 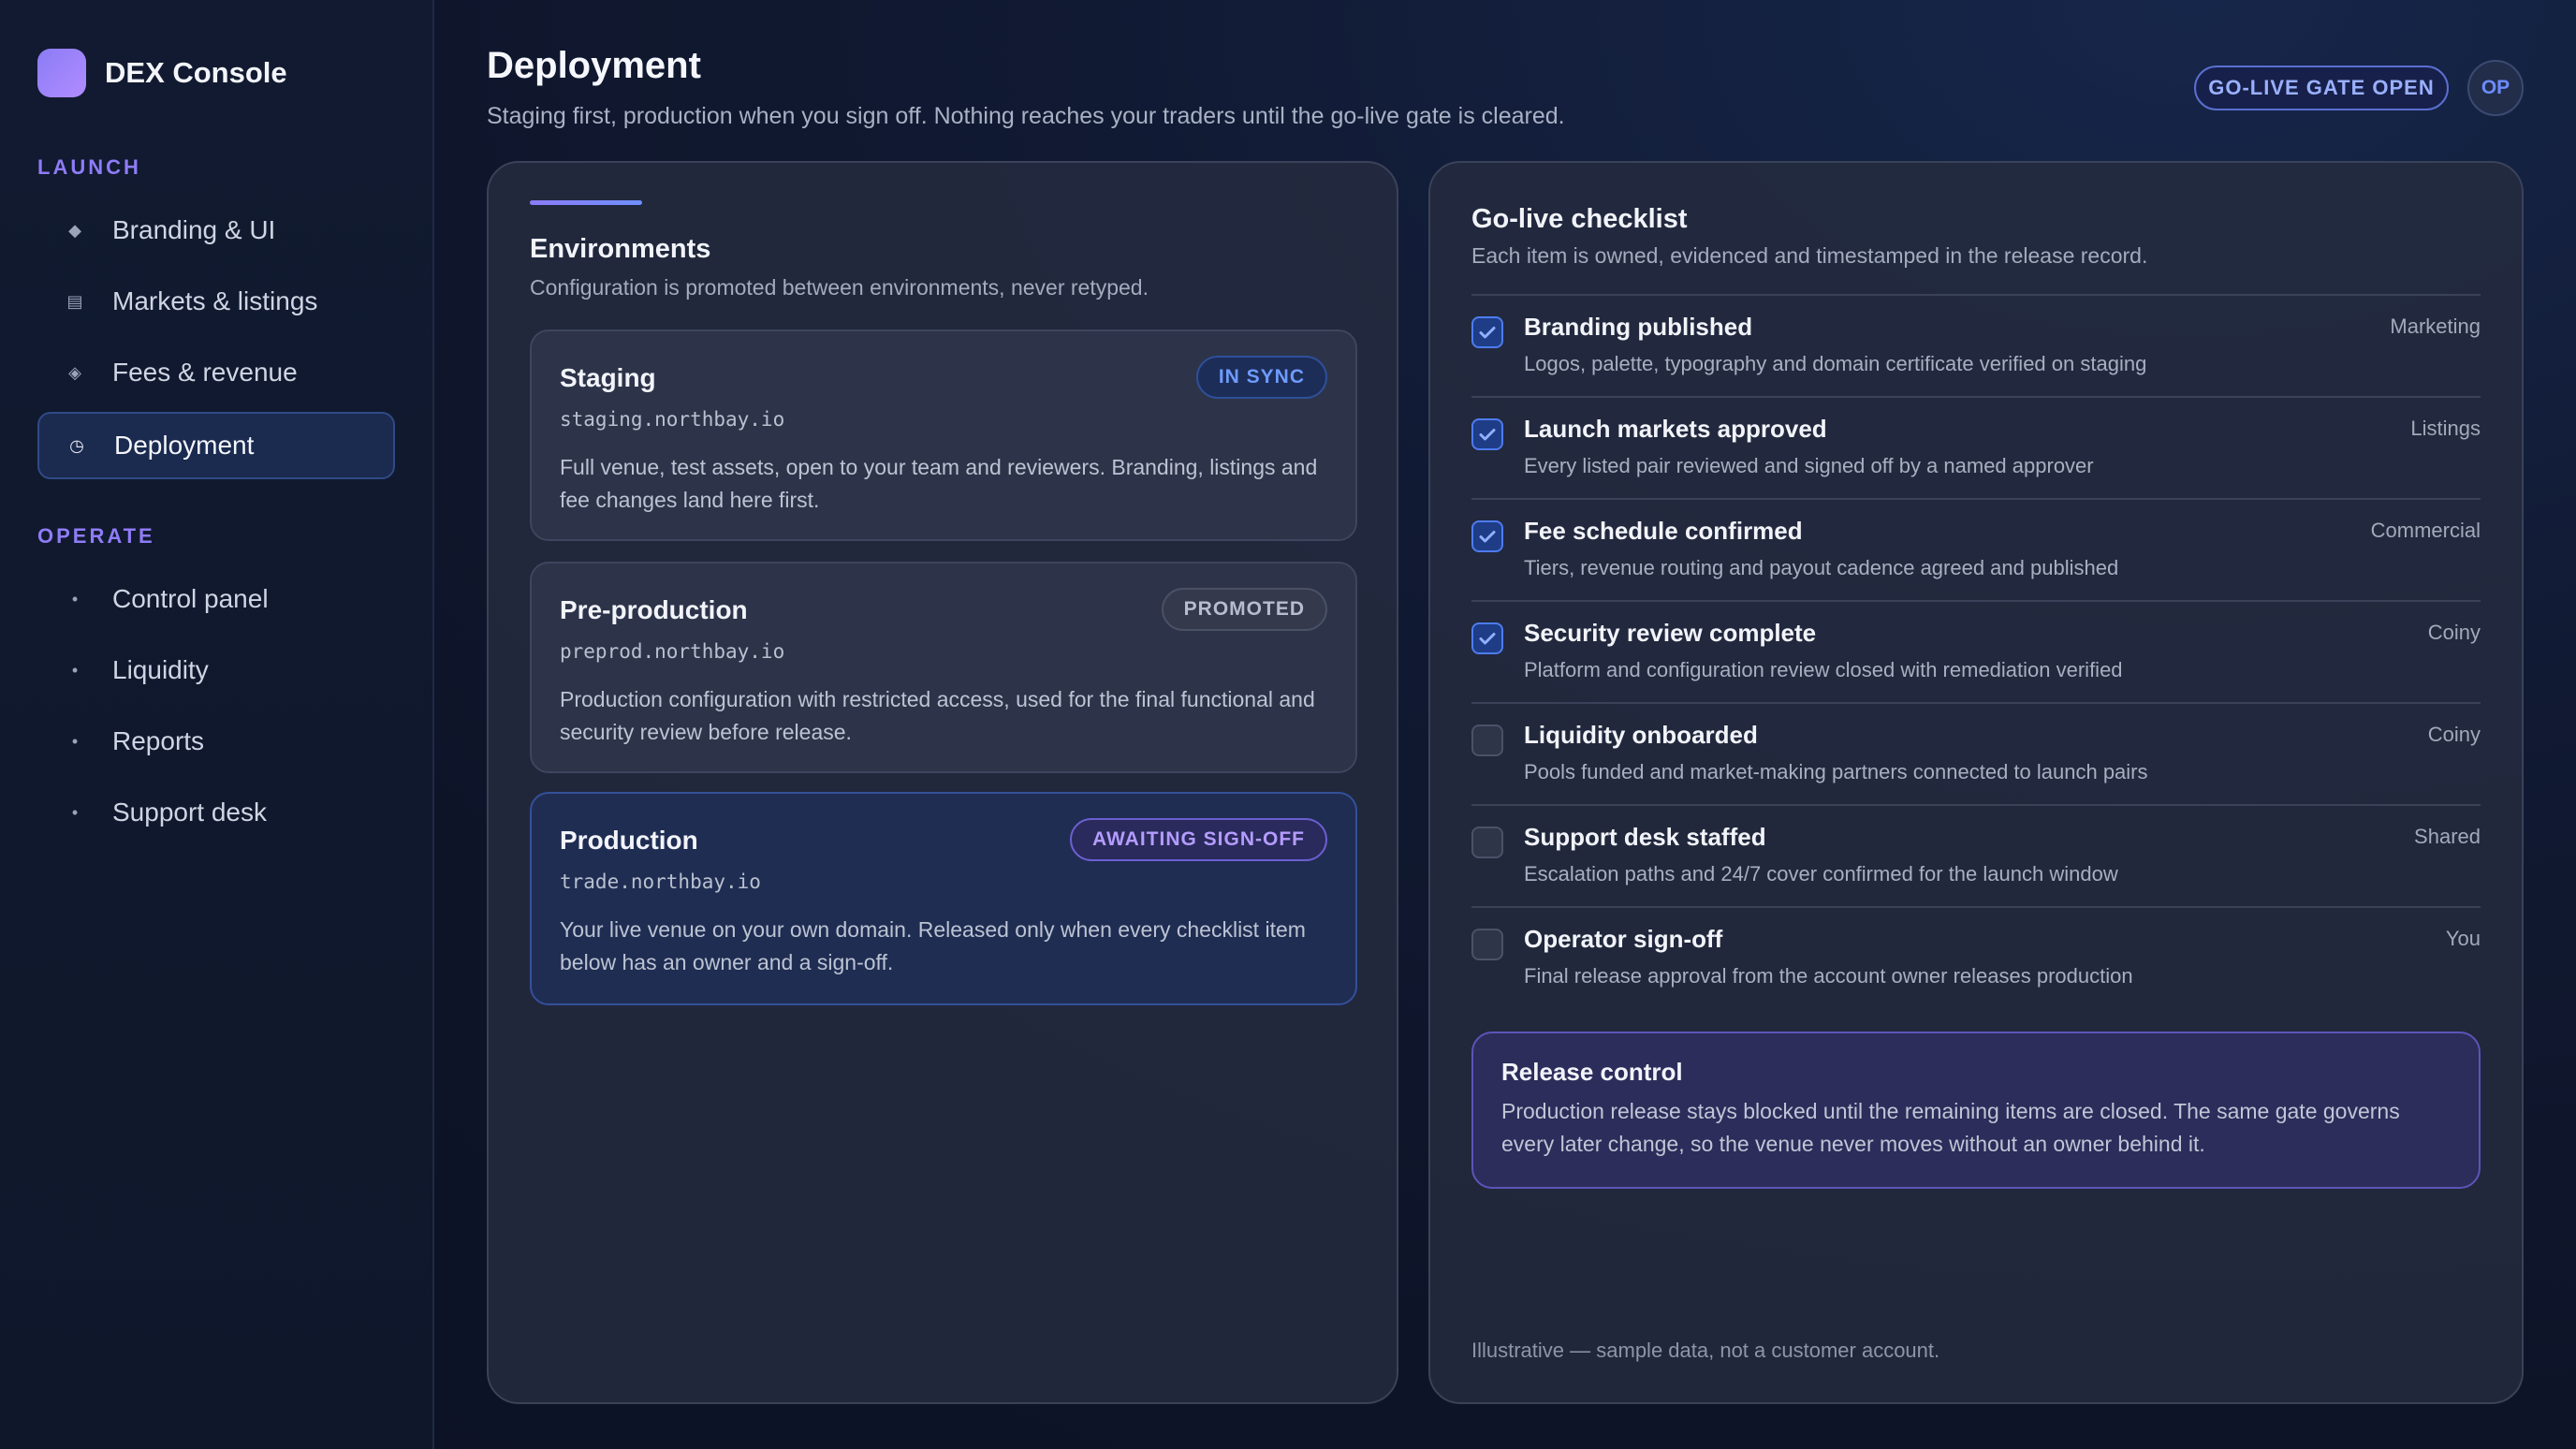 I want to click on sidebar-item-label: Deployment, so click(x=184, y=445).